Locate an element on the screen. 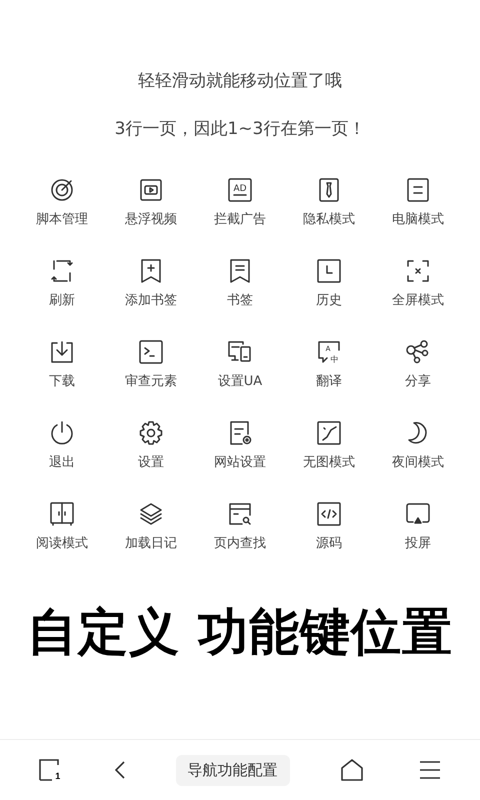 The width and height of the screenshot is (480, 800). feature-label: 退出 is located at coordinates (62, 463).